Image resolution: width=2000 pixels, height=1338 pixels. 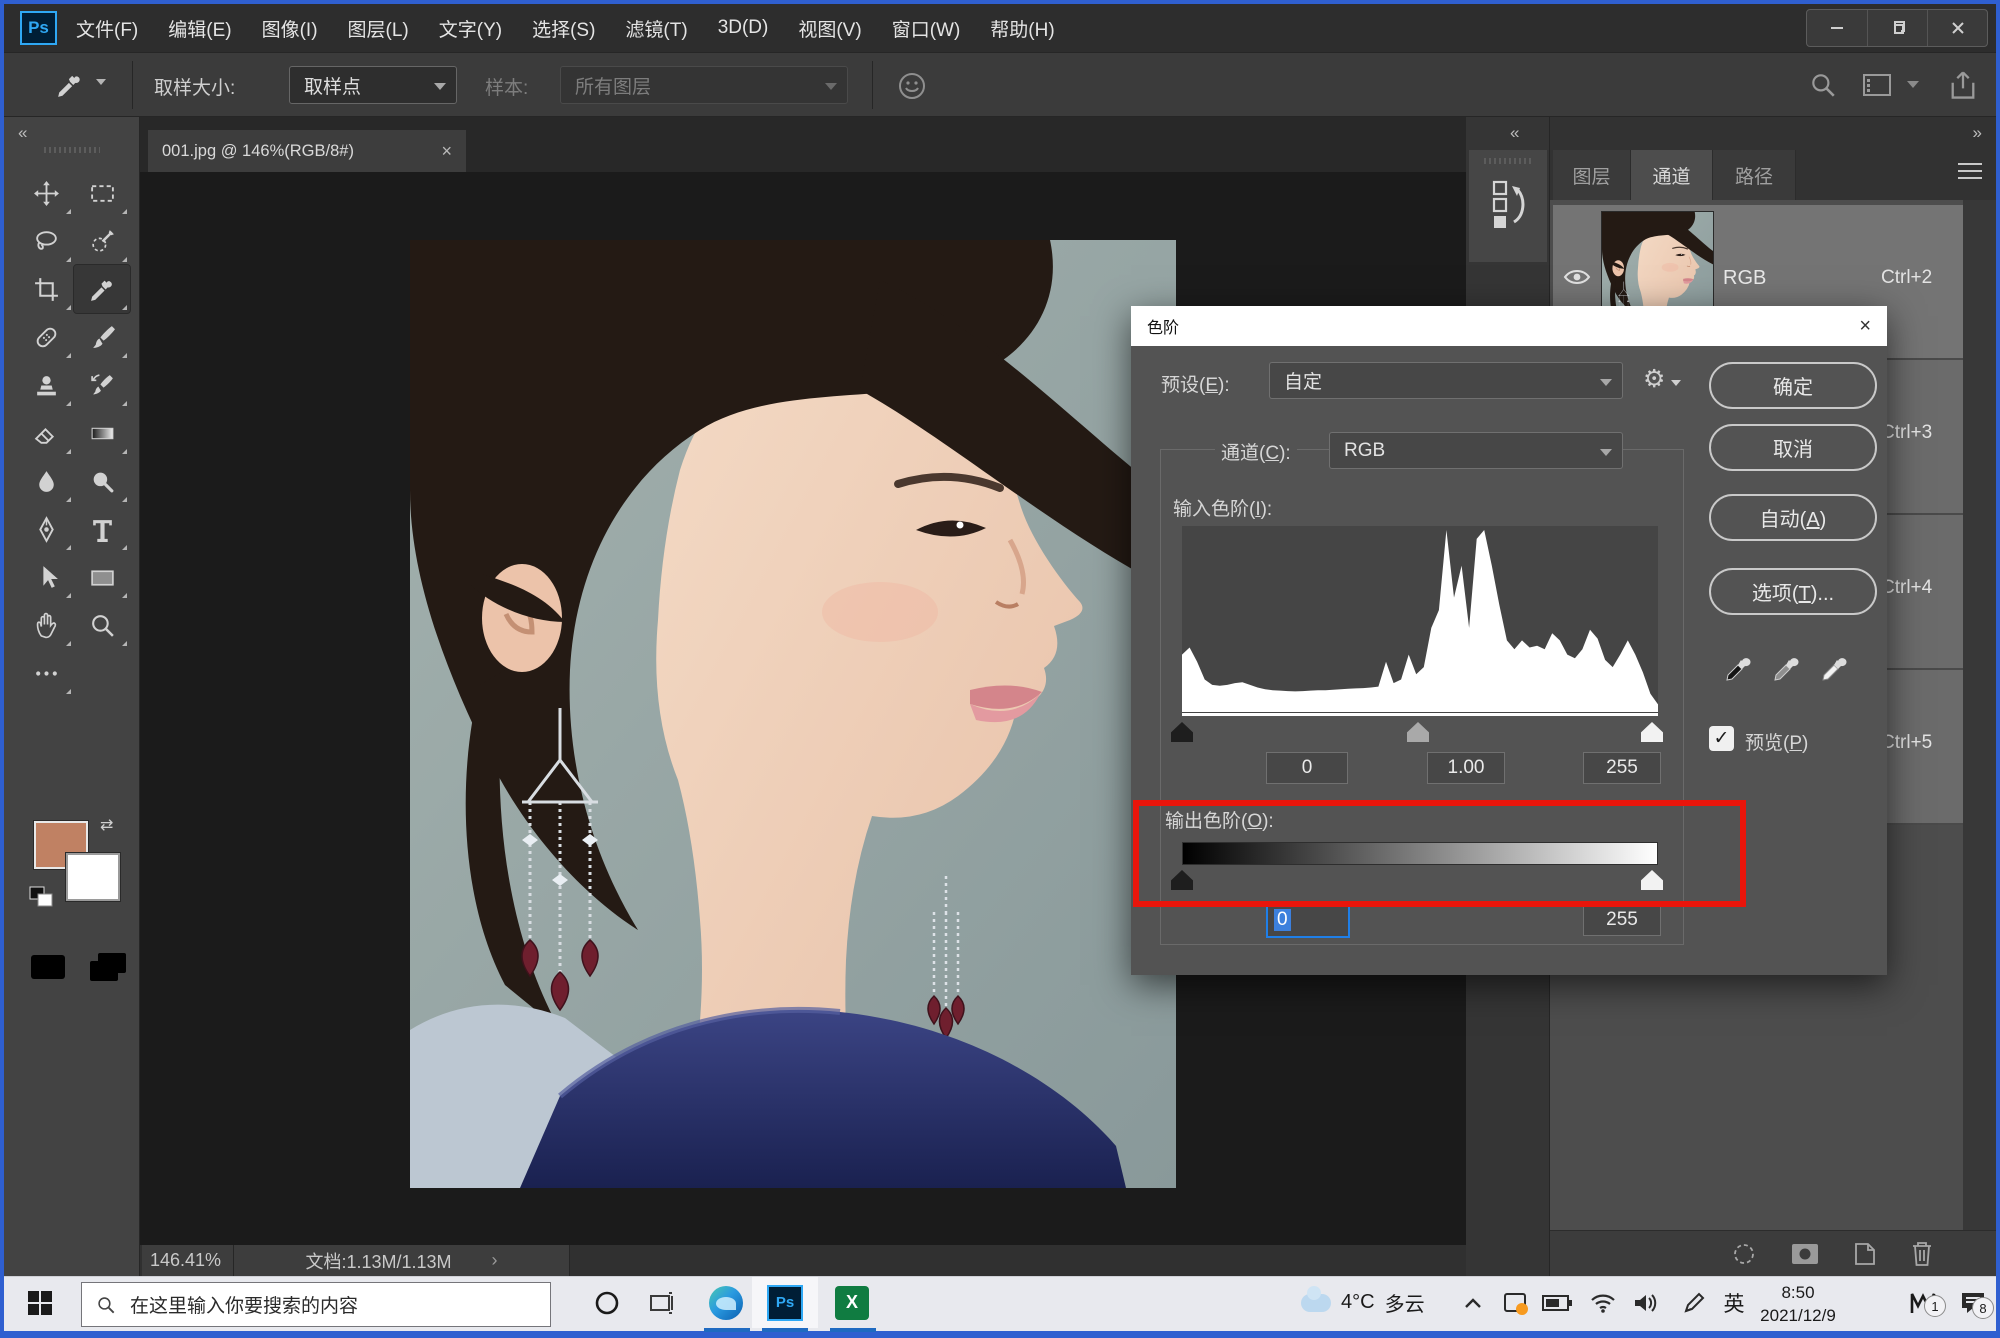 What do you see at coordinates (1793, 447) in the screenshot?
I see `cancel-button: 取消` at bounding box center [1793, 447].